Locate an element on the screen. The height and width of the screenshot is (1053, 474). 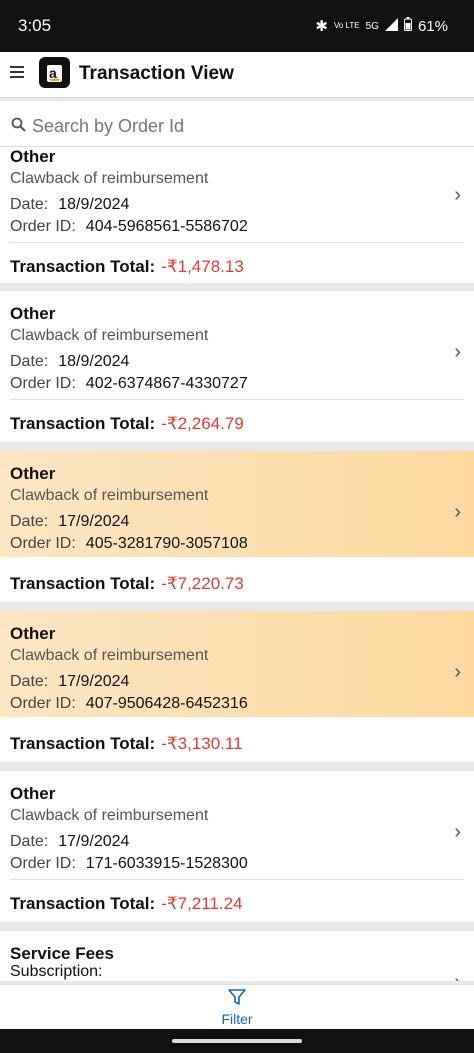
home-gesture-handle is located at coordinates (237, 1041).